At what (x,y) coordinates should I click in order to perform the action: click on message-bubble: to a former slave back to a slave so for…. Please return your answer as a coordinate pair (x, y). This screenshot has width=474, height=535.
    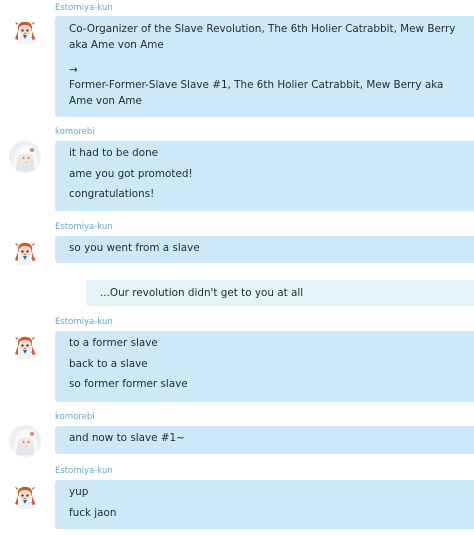
    Looking at the image, I should click on (264, 366).